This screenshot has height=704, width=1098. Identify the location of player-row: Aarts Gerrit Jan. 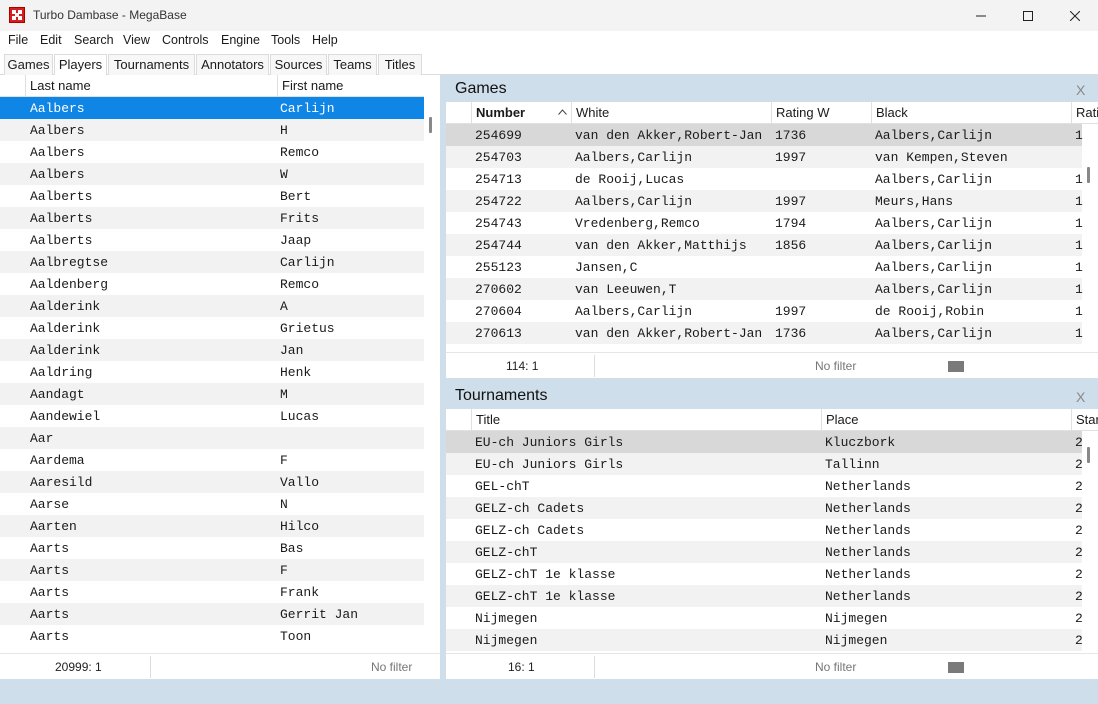
(212, 614).